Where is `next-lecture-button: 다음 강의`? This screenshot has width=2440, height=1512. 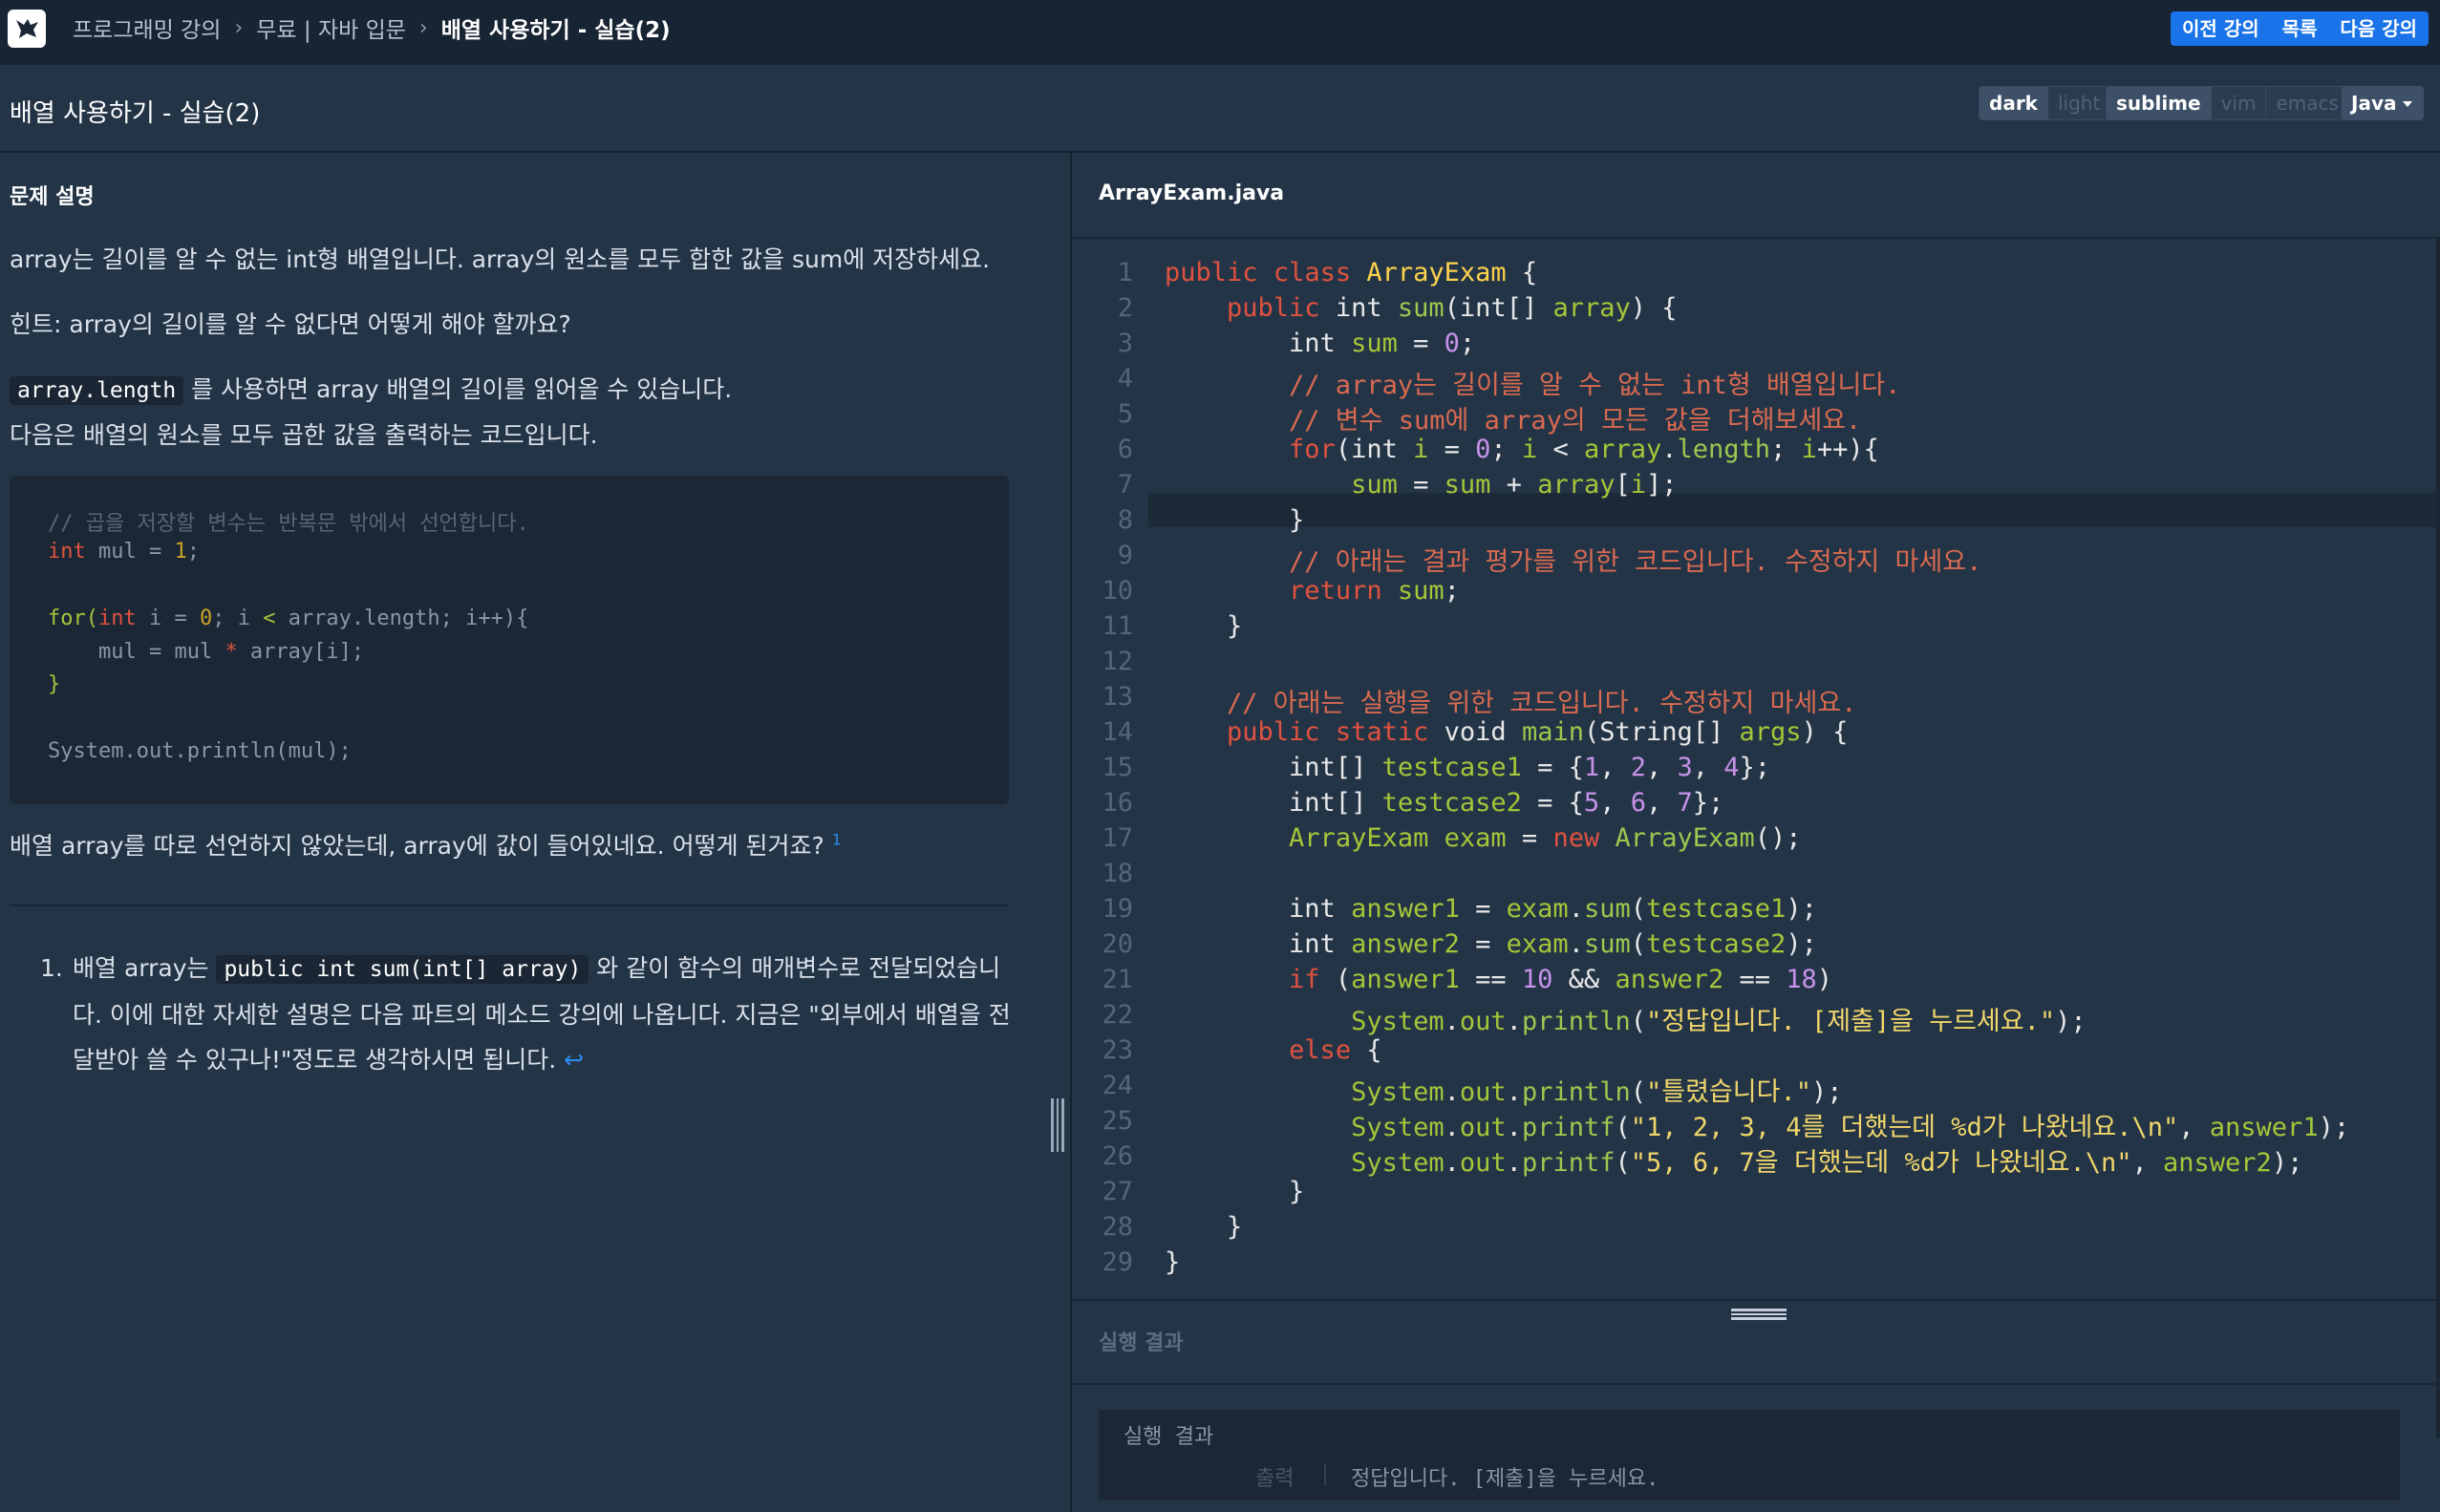 next-lecture-button: 다음 강의 is located at coordinates (2378, 28).